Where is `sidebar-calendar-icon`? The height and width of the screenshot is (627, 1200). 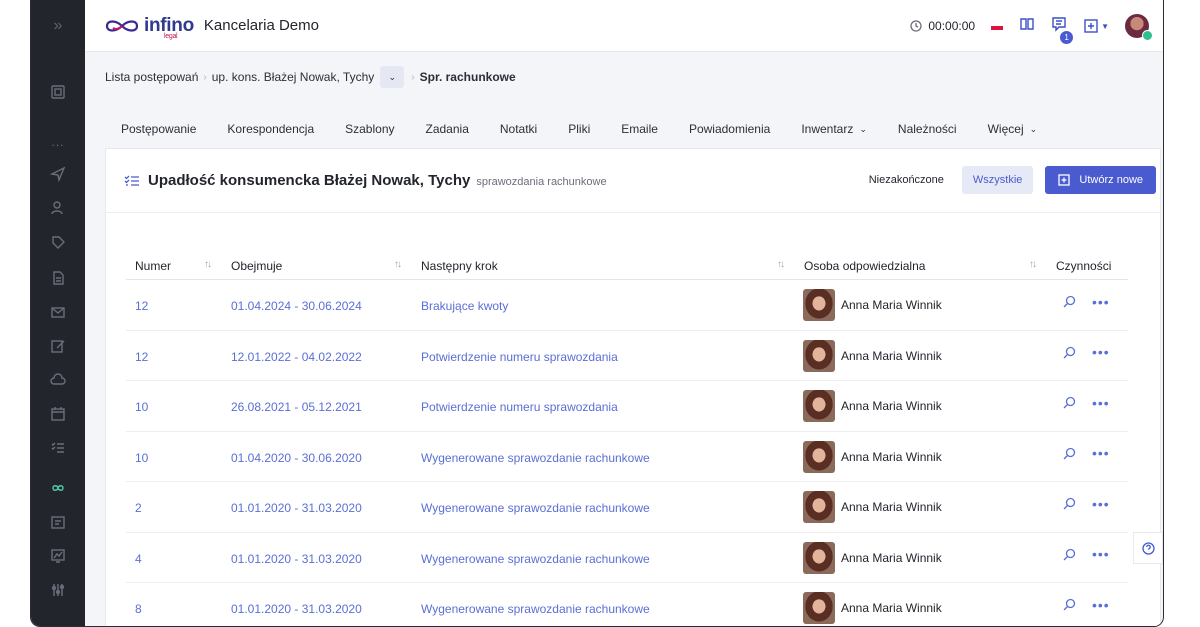
sidebar-calendar-icon is located at coordinates (58, 414).